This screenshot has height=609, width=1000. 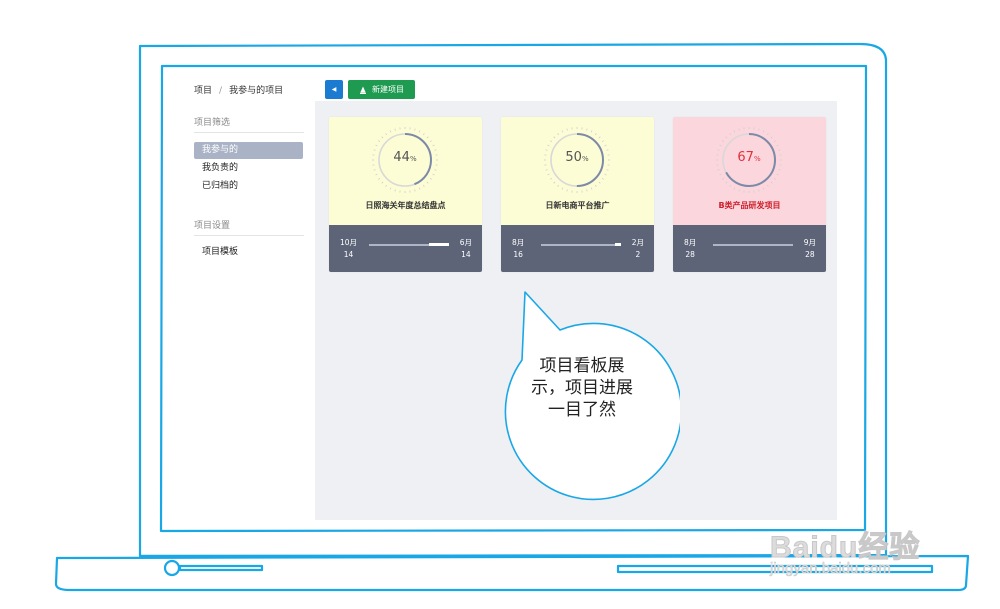 What do you see at coordinates (220, 186) in the screenshot?
I see `sidebar-item-label: 已归档的` at bounding box center [220, 186].